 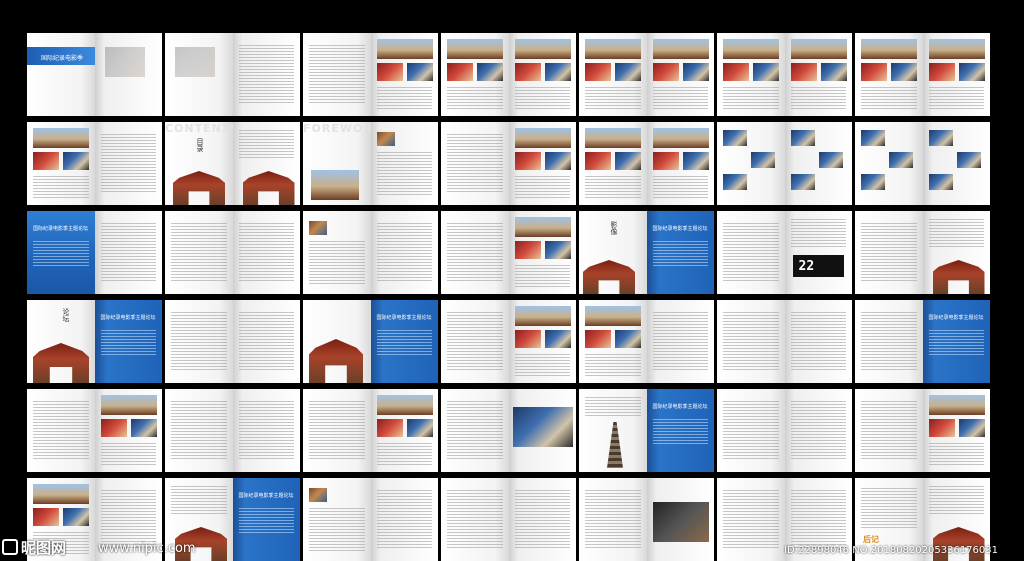 I want to click on image-id-label: ID:22898046 NO:20180820205336176031, so click(x=891, y=550).